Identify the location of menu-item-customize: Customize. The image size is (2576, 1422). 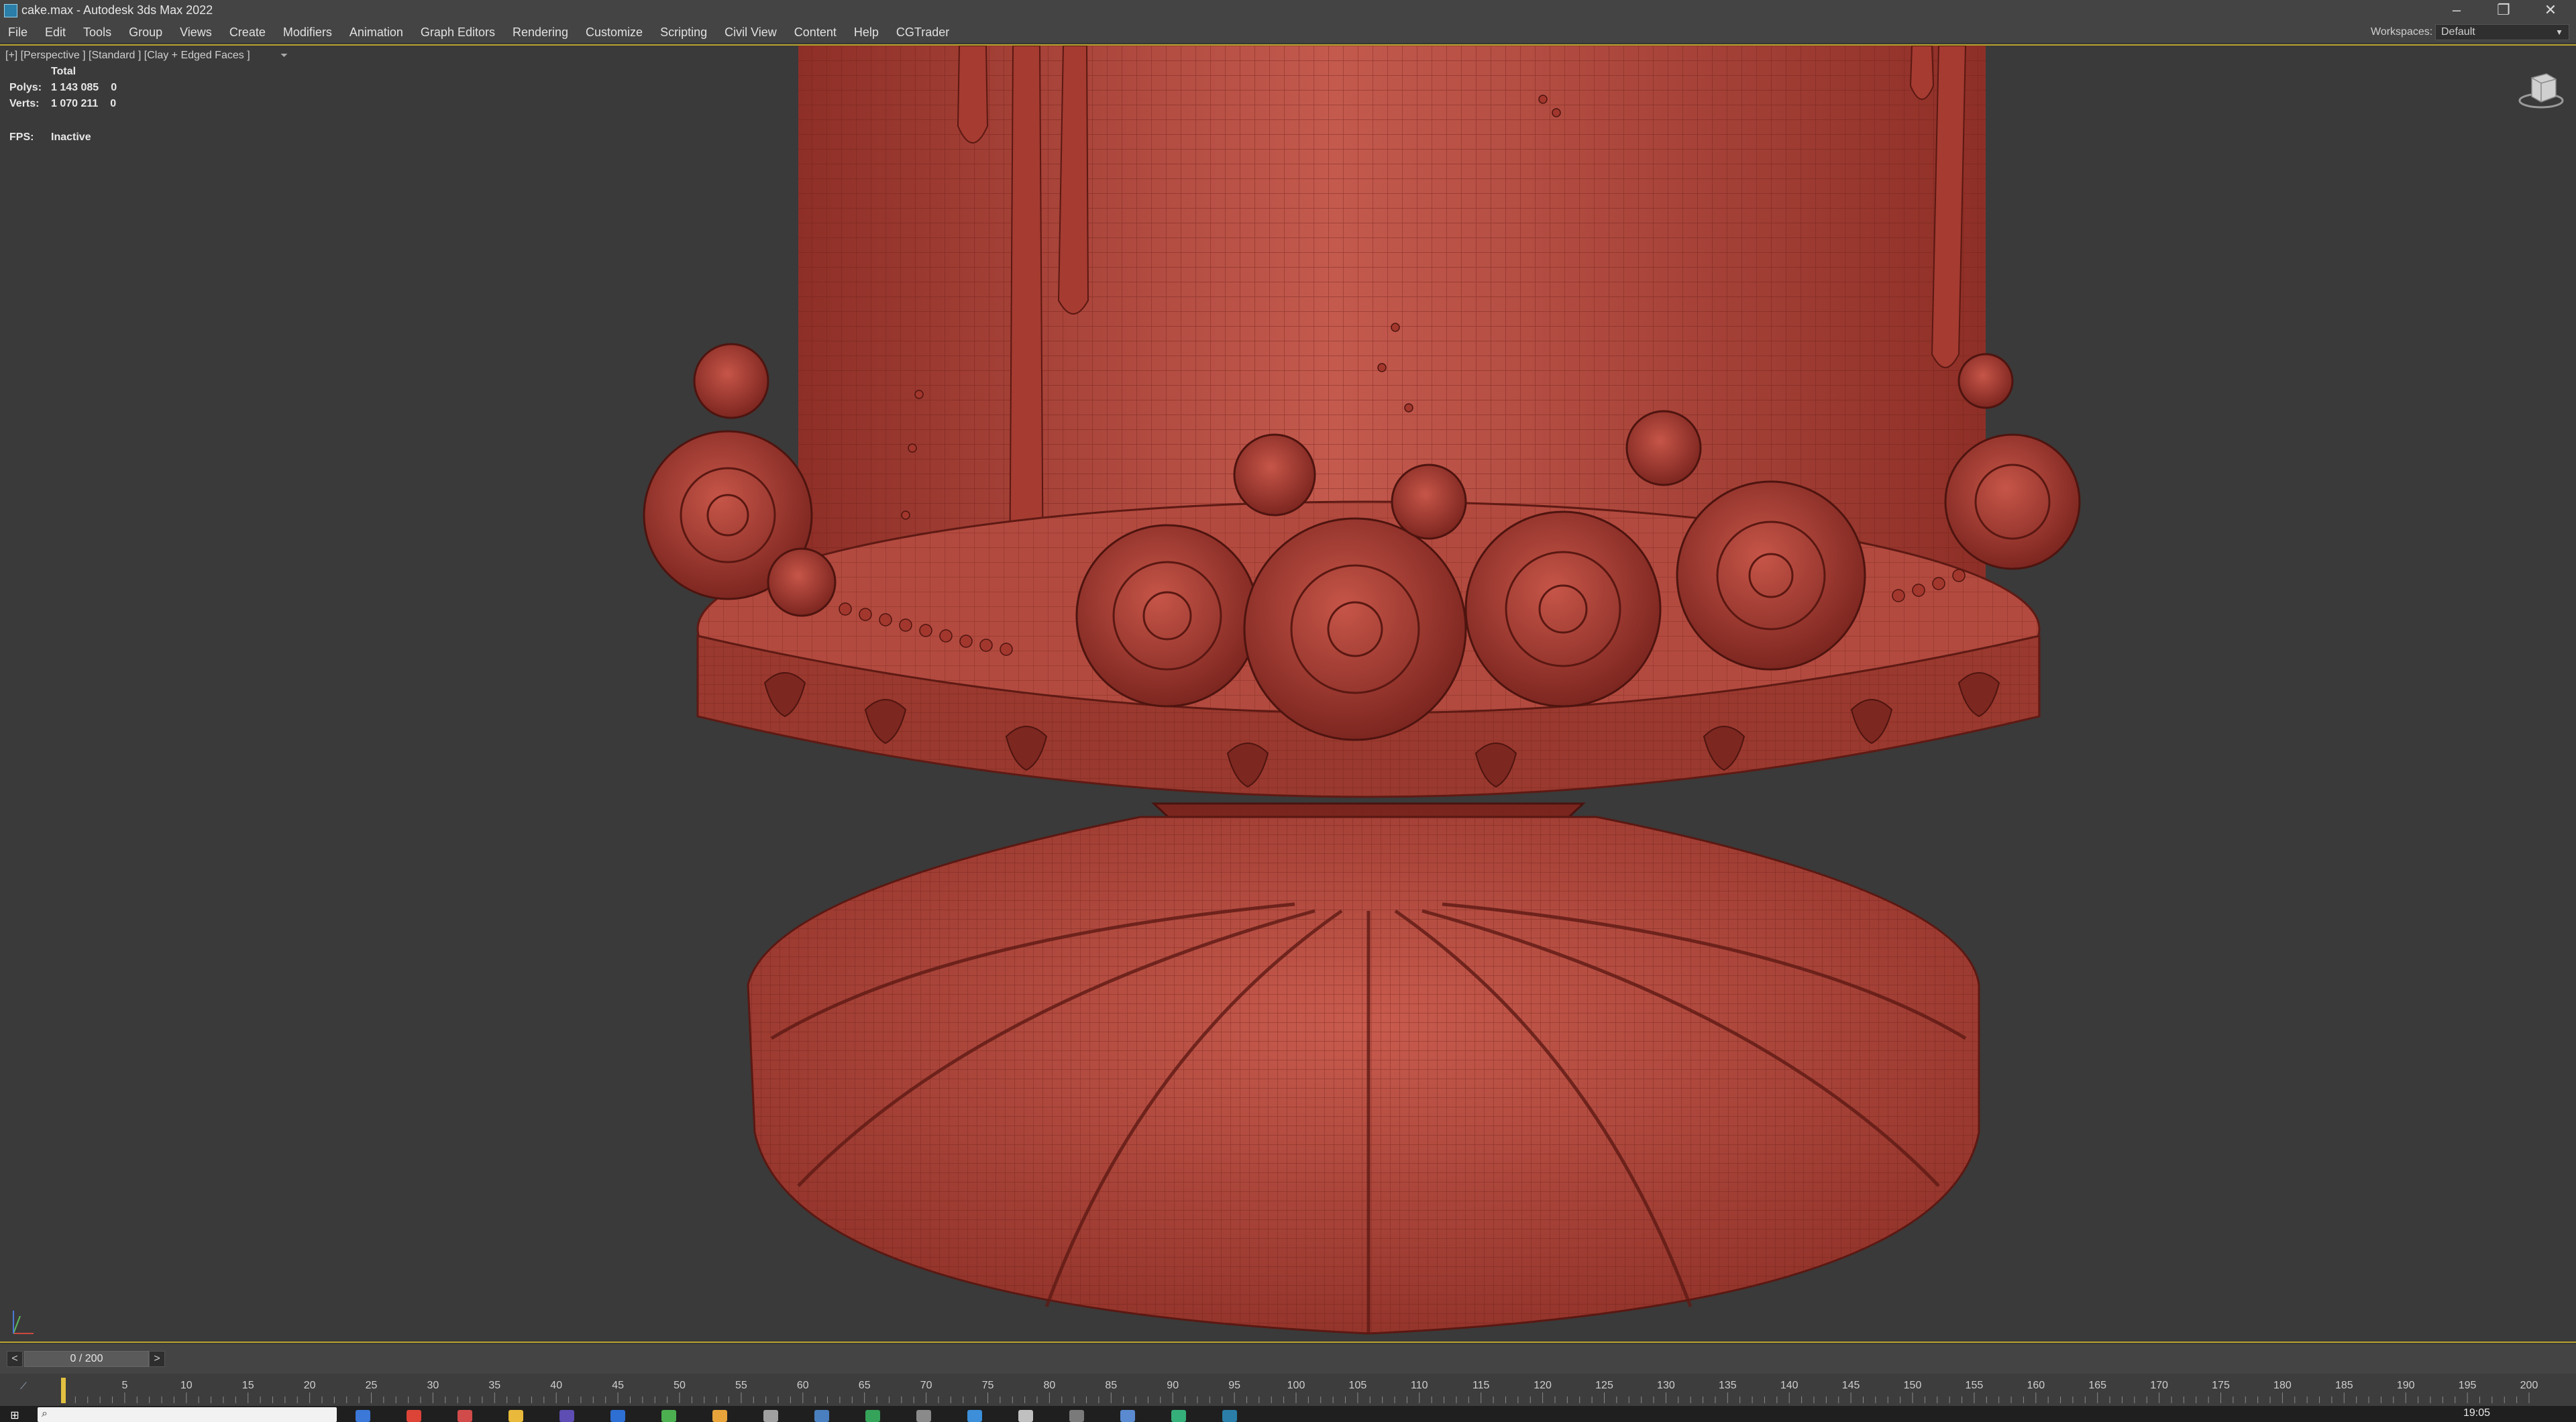
(614, 32).